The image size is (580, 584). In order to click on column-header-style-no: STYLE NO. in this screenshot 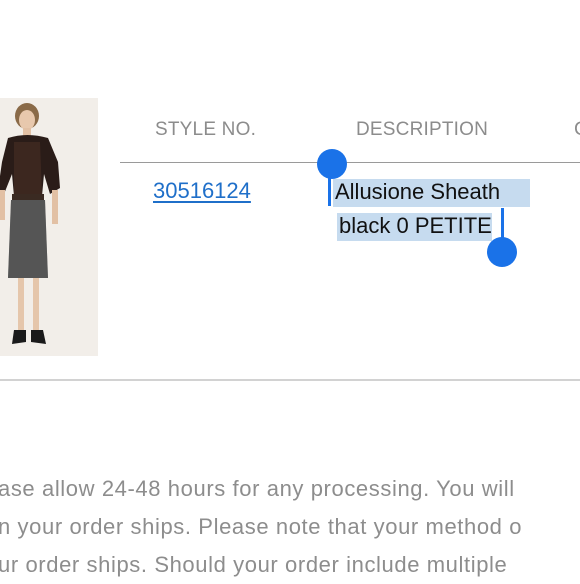, I will do `click(206, 129)`.